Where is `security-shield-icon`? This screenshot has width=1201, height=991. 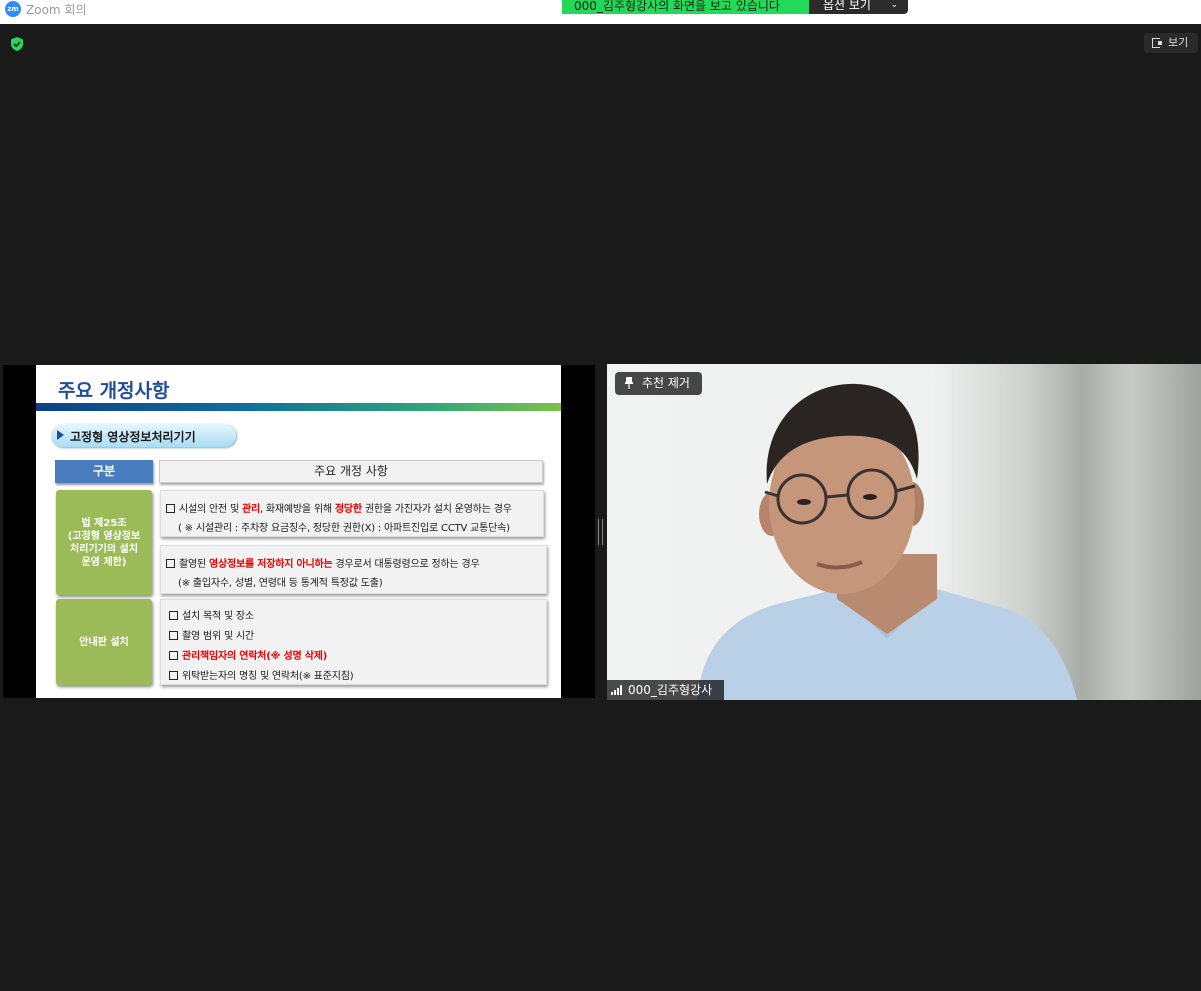 security-shield-icon is located at coordinates (17, 44).